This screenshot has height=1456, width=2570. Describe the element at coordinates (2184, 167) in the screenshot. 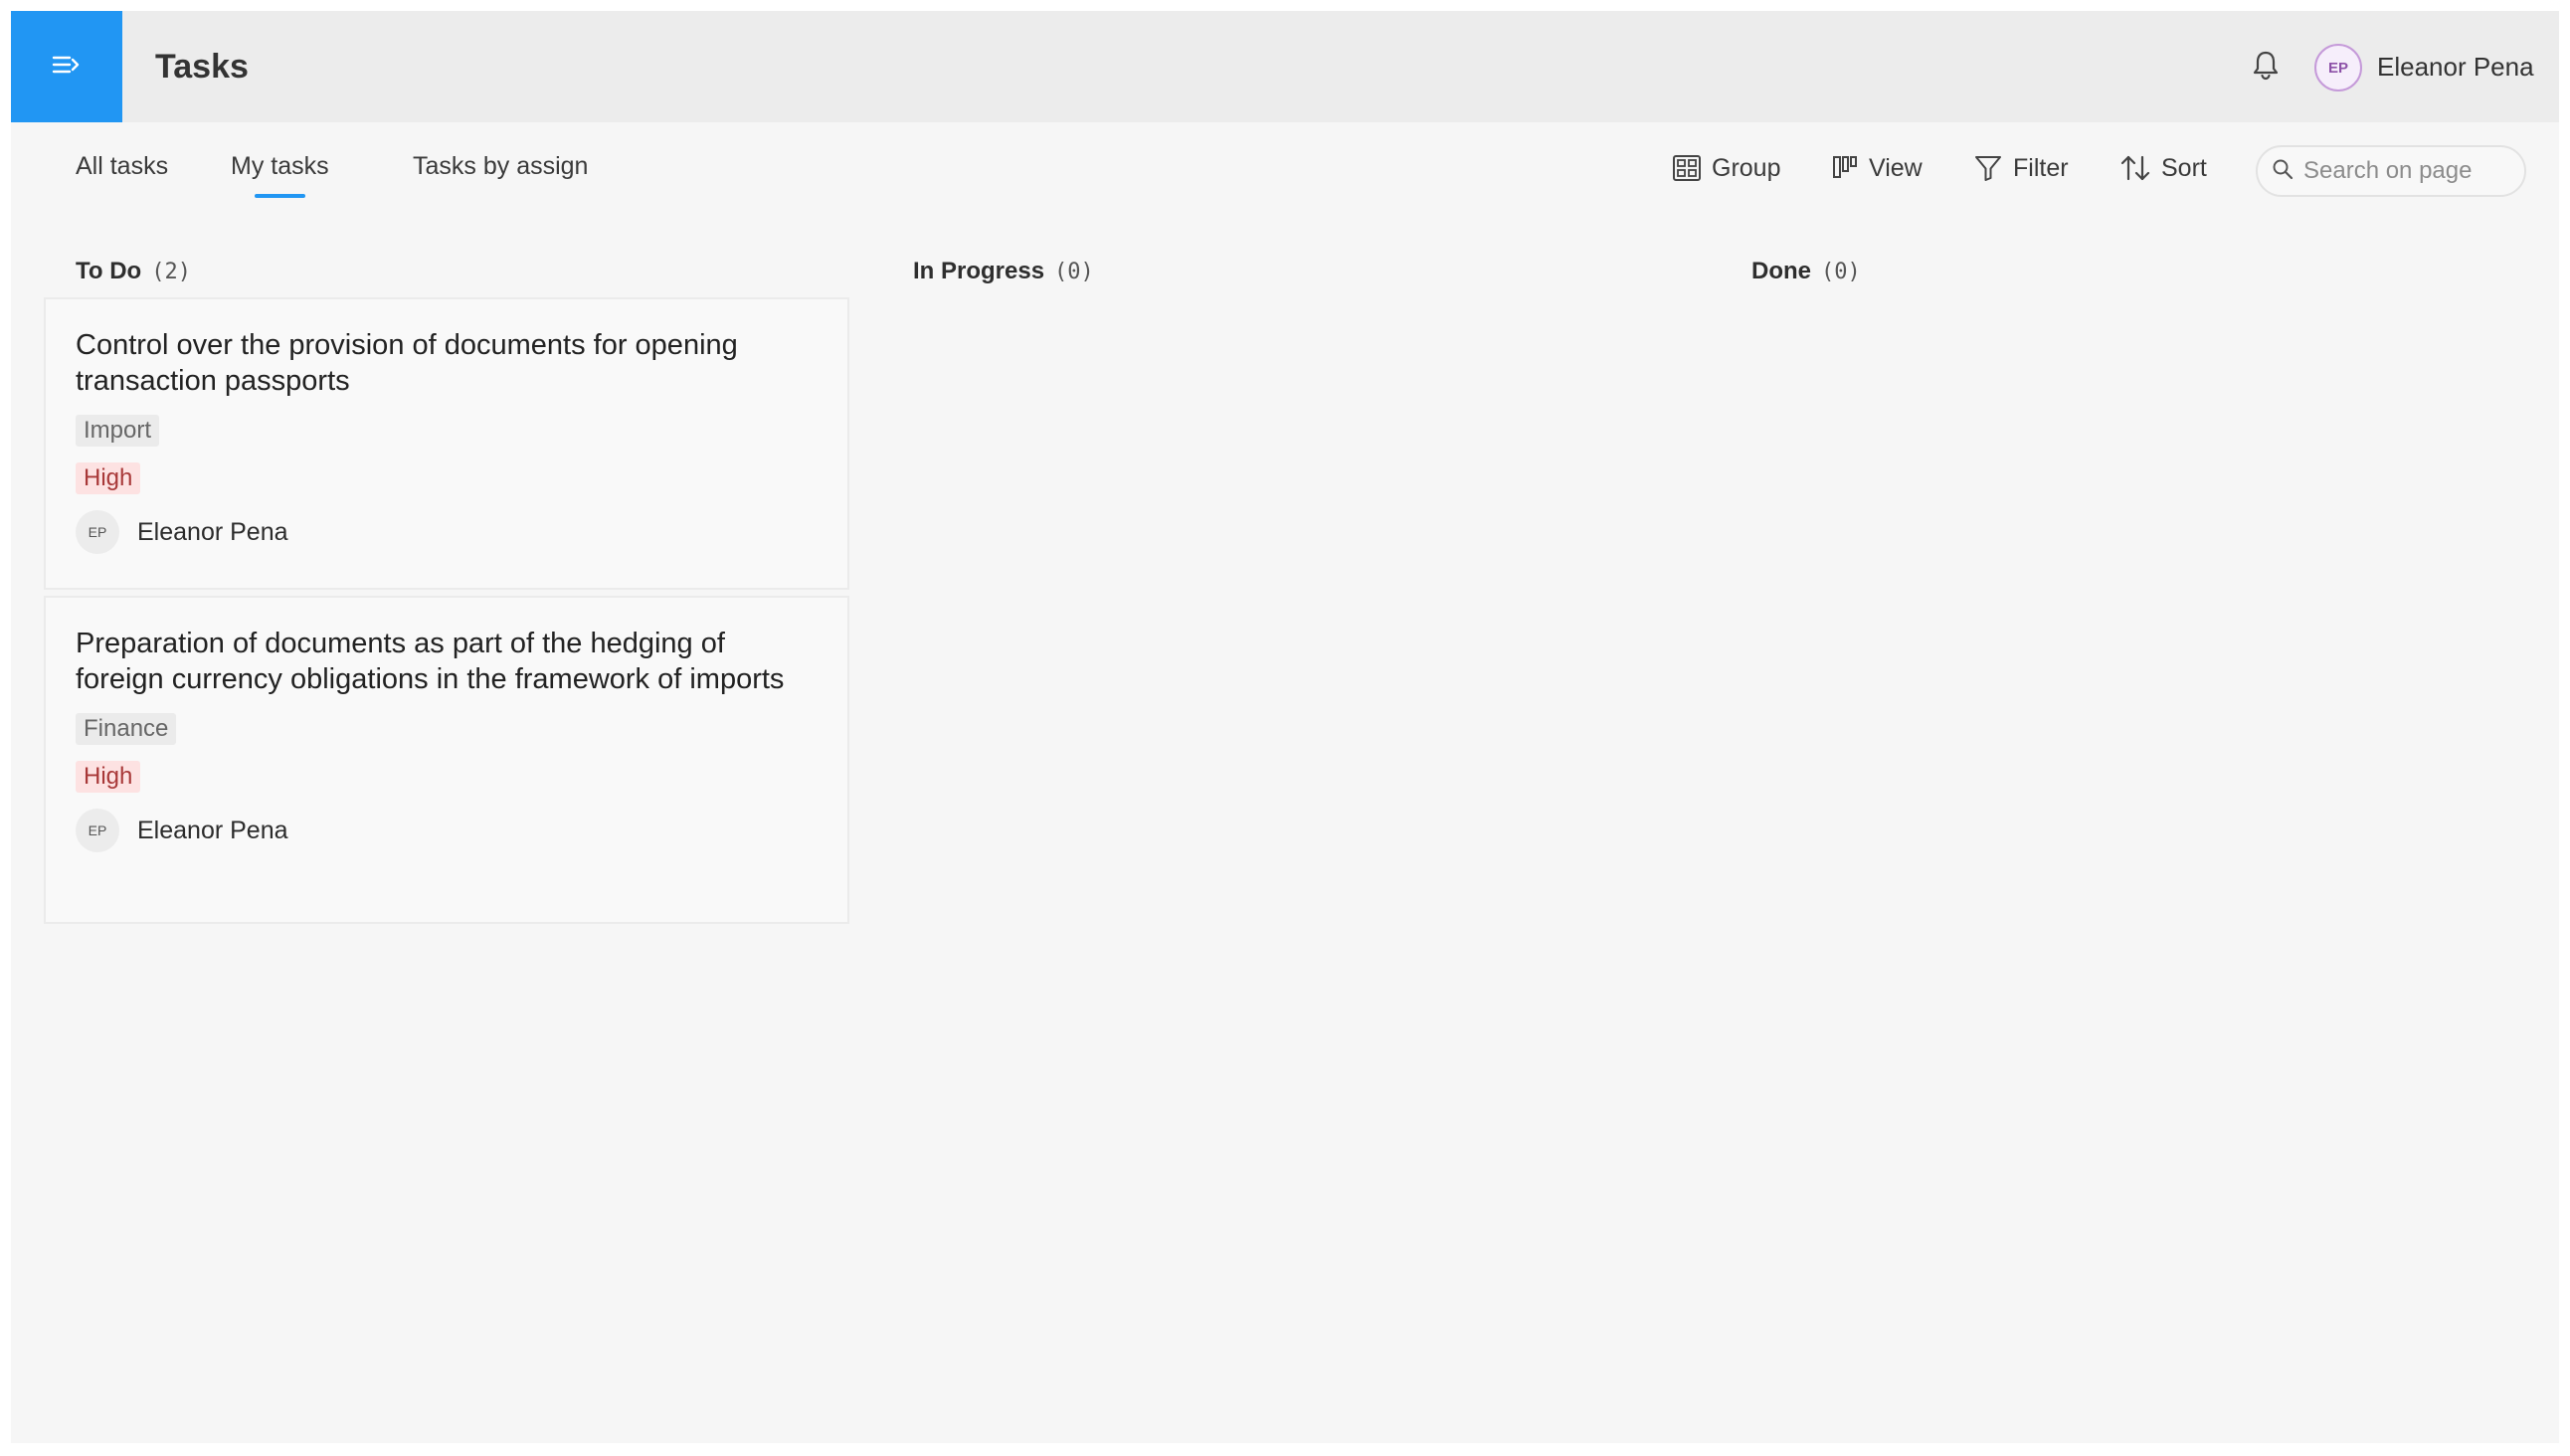

I see `sort-label: Sort` at that location.